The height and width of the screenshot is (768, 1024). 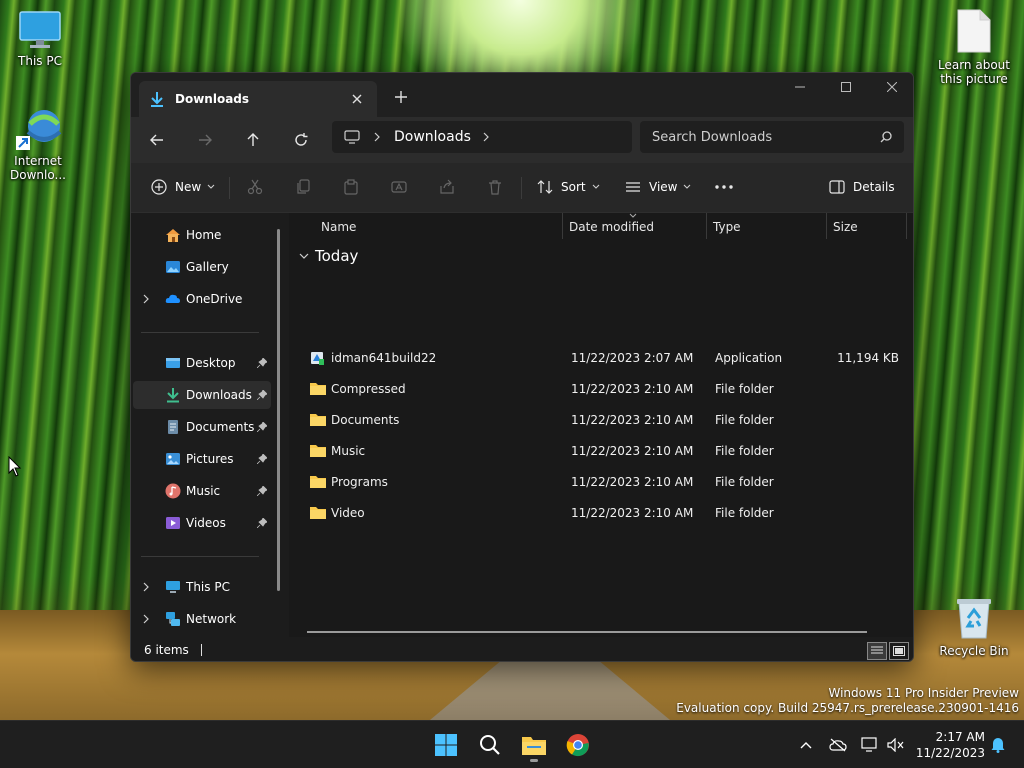 I want to click on tiles-view-toggle, so click(x=899, y=651).